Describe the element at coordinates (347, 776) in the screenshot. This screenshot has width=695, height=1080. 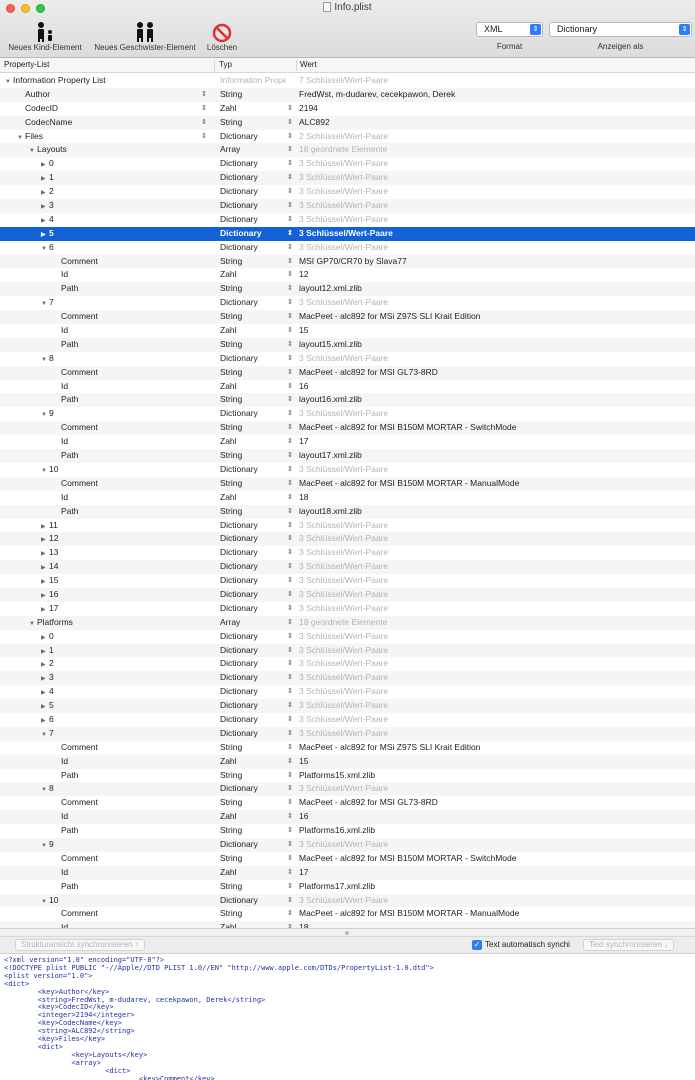
I see `outline-row: Path String ⇕ Platforms15.xml.zlib` at that location.